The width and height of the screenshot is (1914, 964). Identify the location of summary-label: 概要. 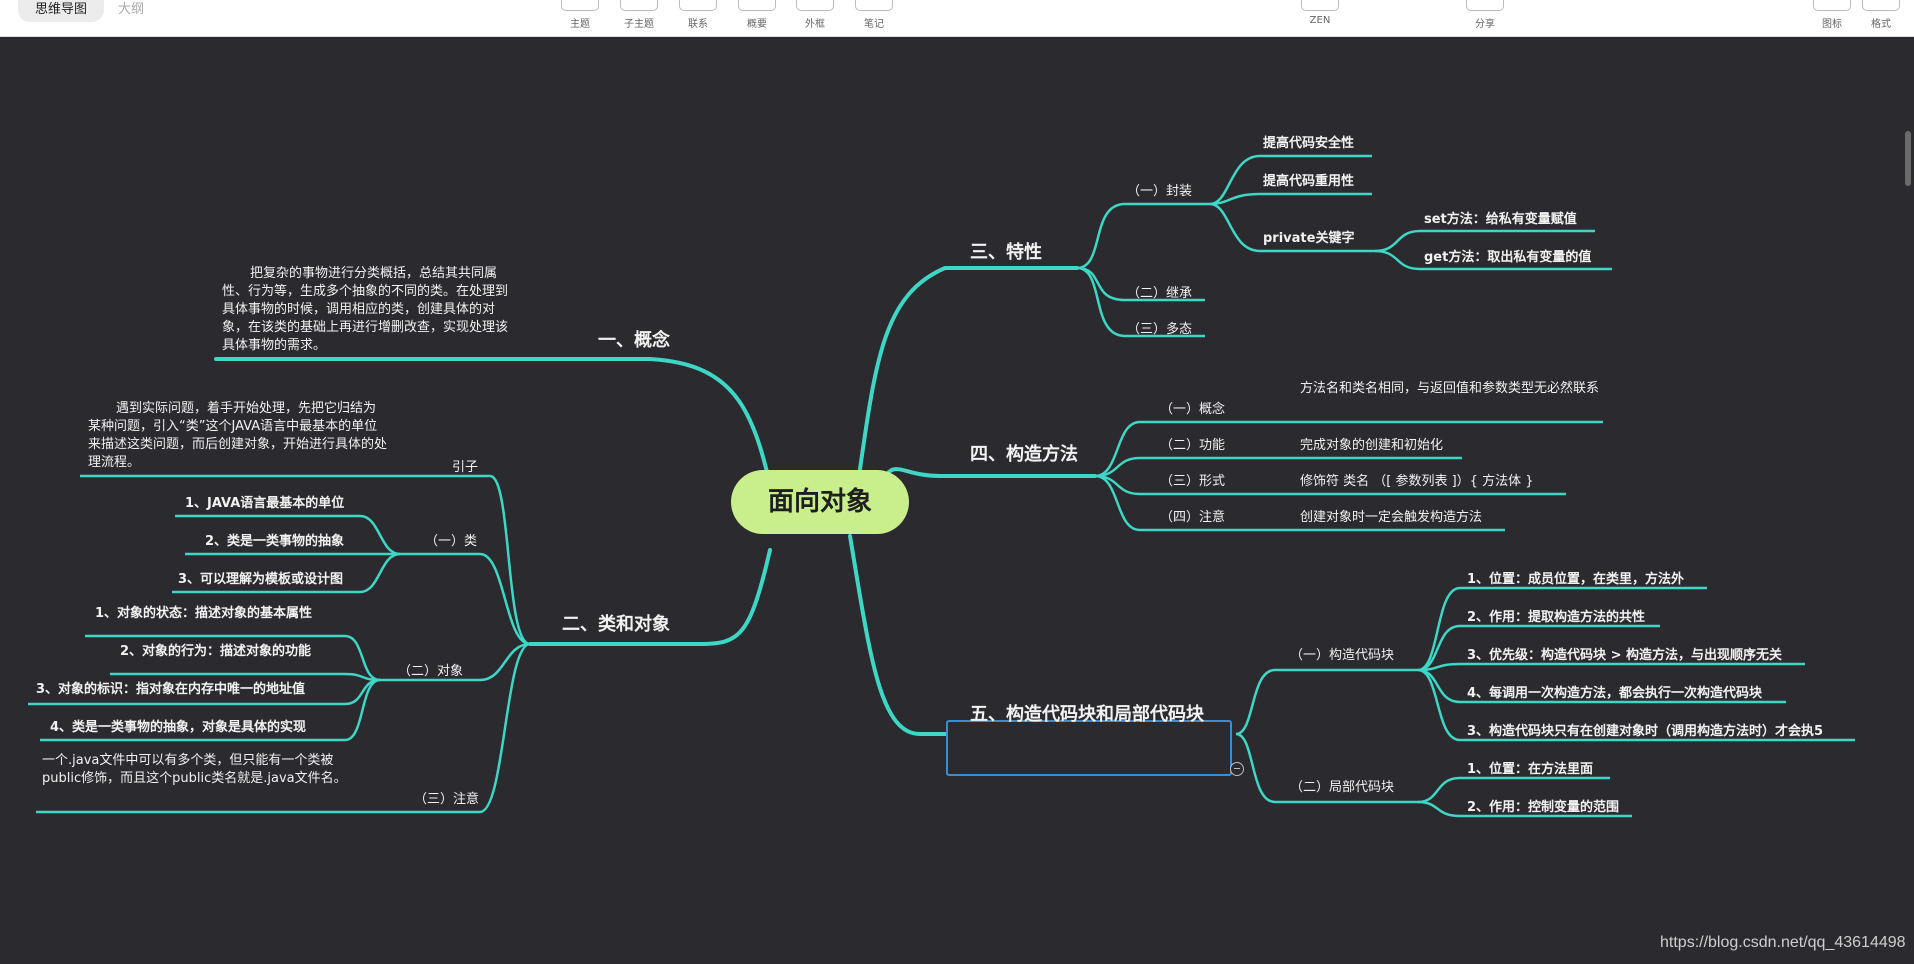
(757, 24).